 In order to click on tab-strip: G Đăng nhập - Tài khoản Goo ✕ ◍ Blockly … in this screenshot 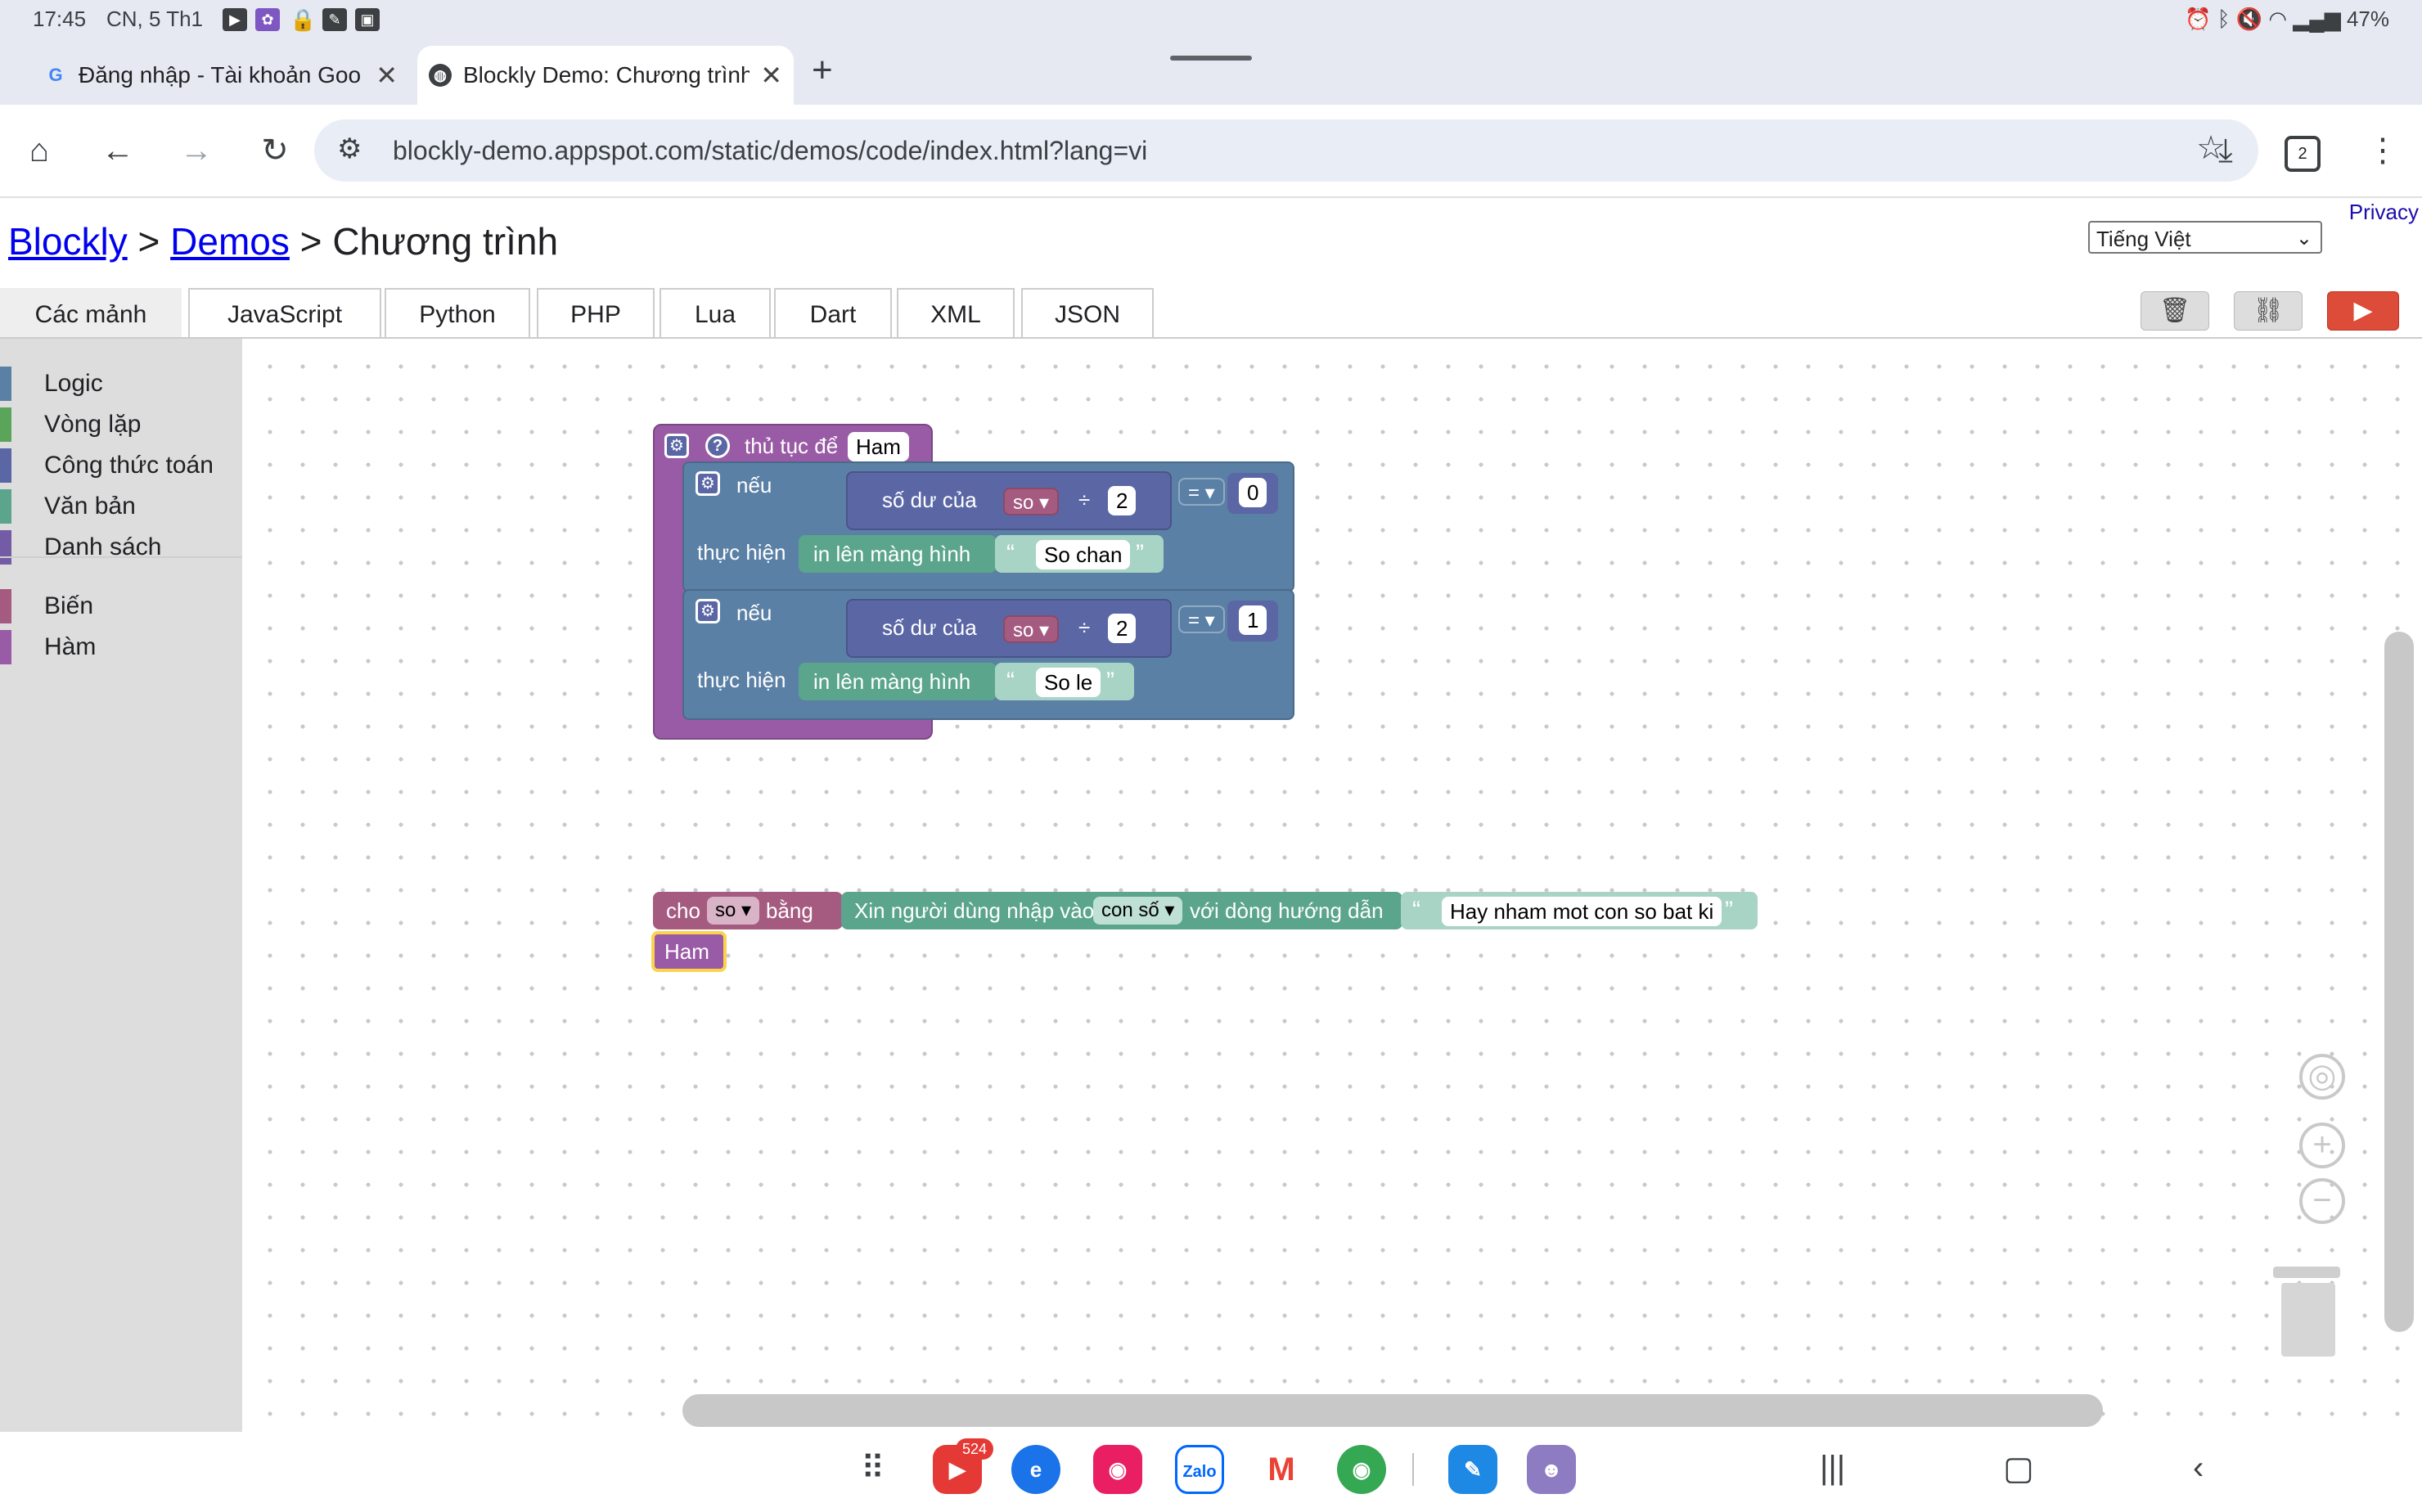, I will do `click(1211, 72)`.